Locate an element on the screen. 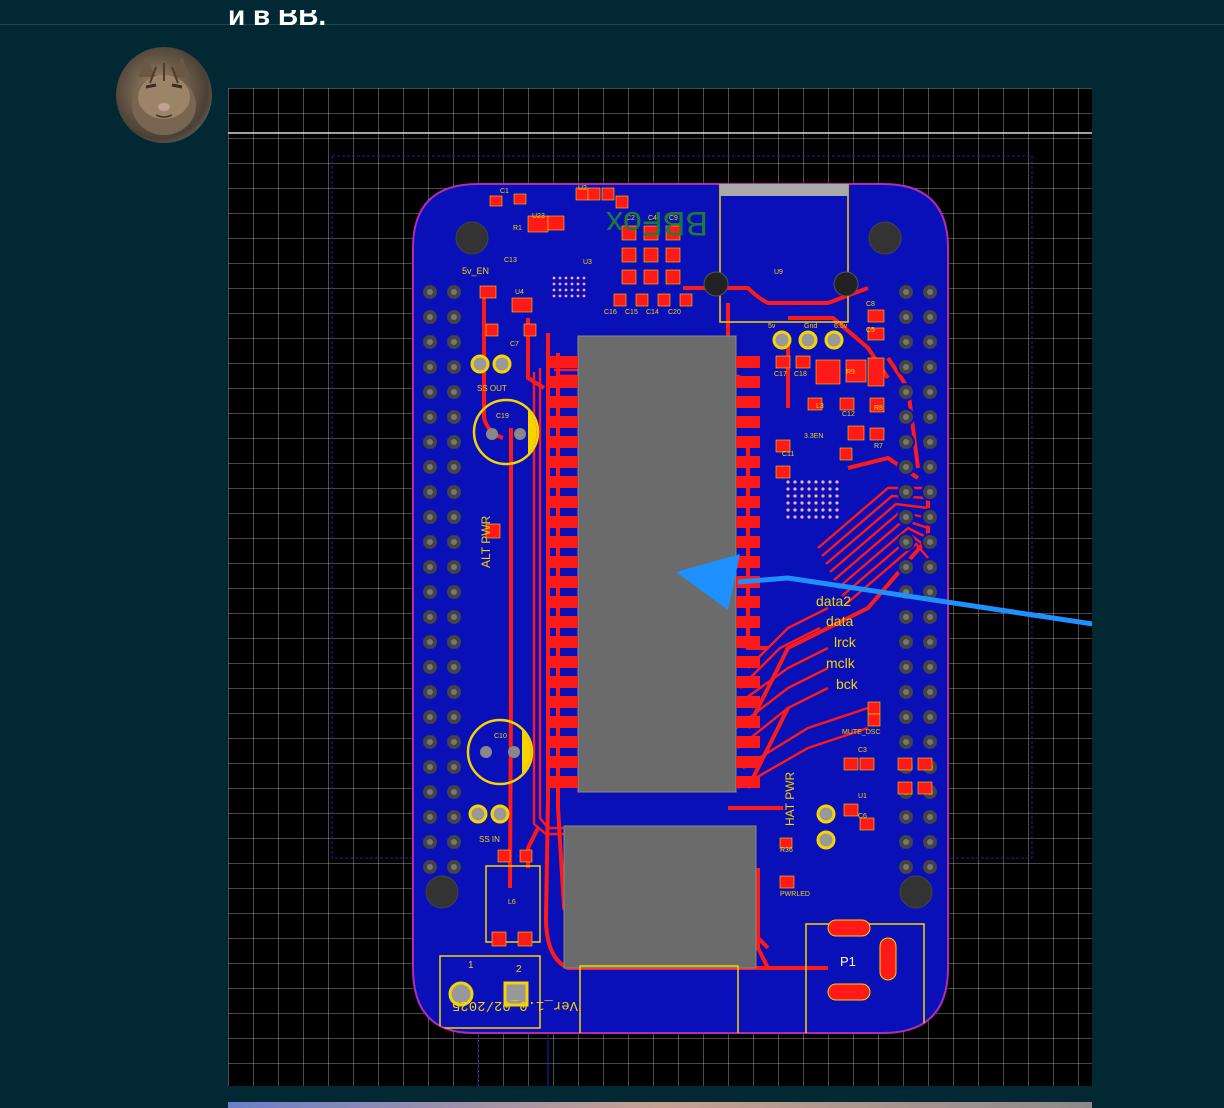 Image resolution: width=1224 pixels, height=1108 pixels. label-5v-en: 5v_EN is located at coordinates (475, 271).